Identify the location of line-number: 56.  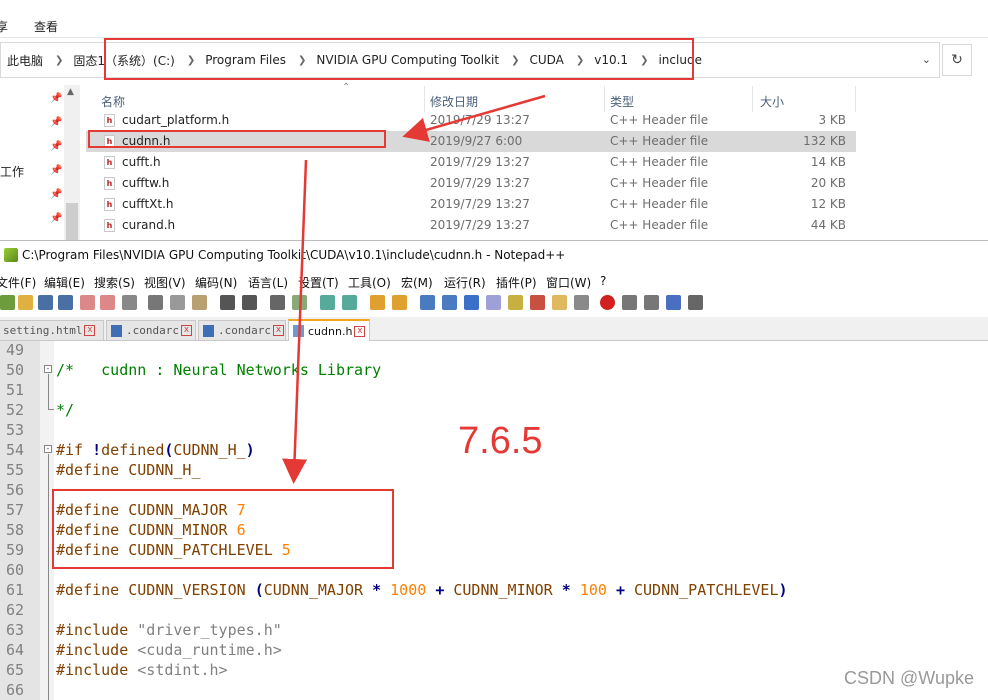
(15, 490).